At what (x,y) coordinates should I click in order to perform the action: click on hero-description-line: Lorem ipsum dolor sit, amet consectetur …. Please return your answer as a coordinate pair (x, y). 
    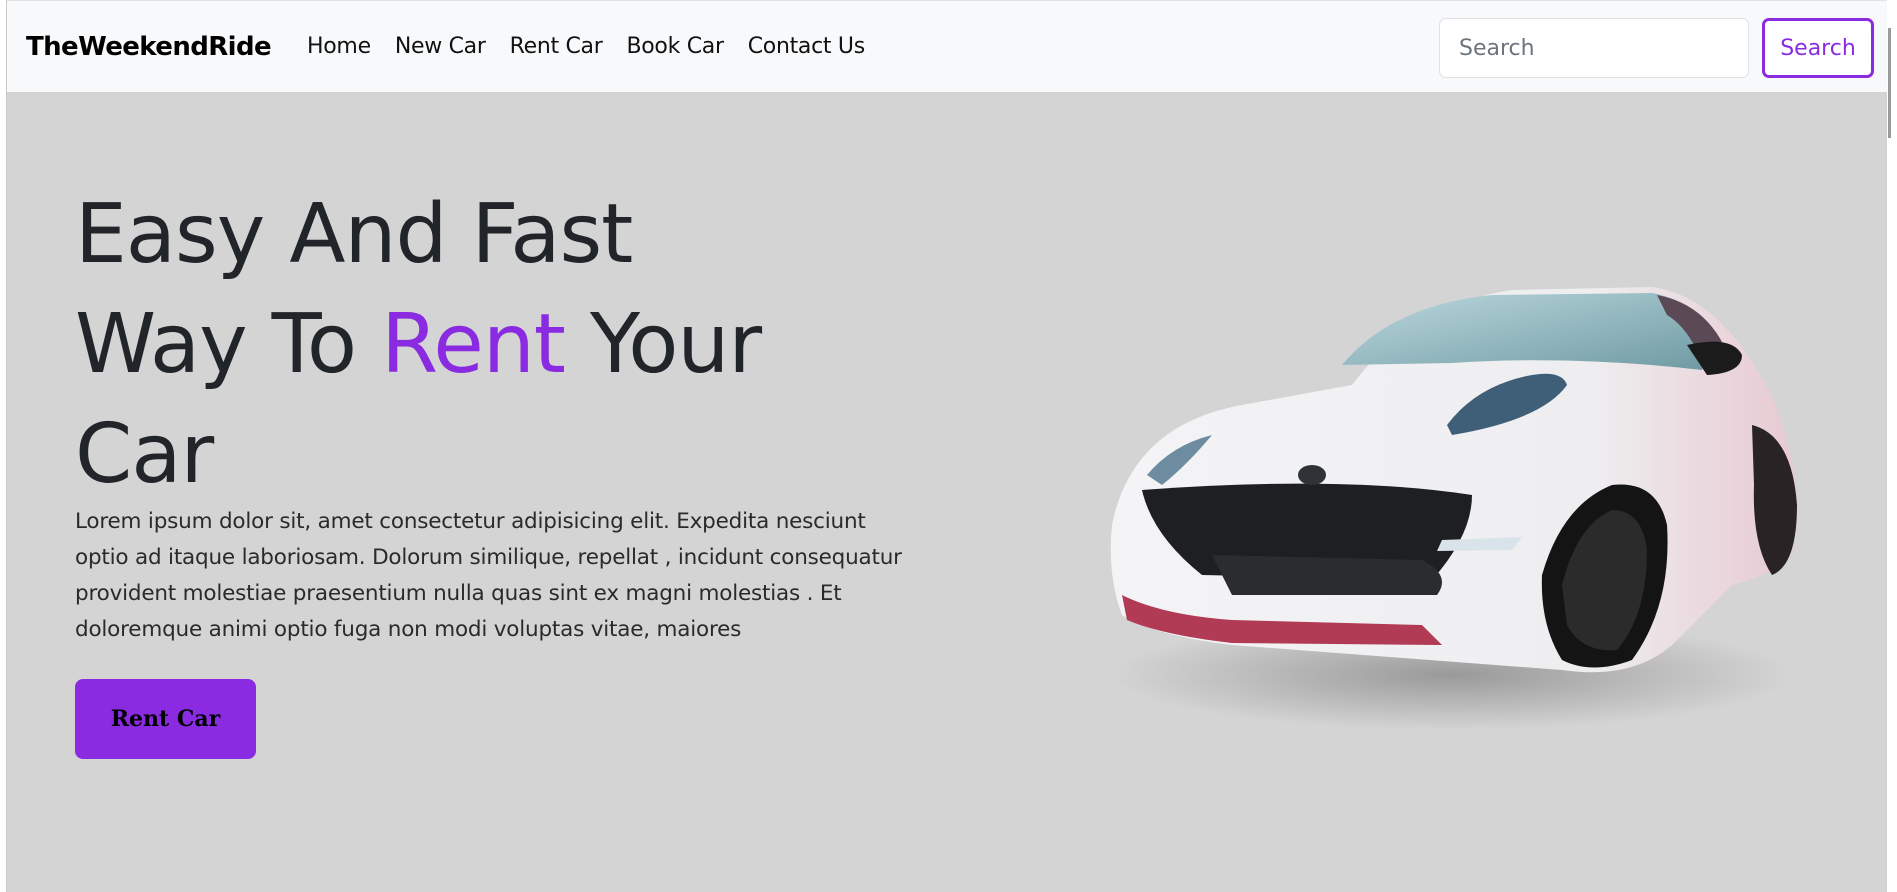
    Looking at the image, I should click on (470, 521).